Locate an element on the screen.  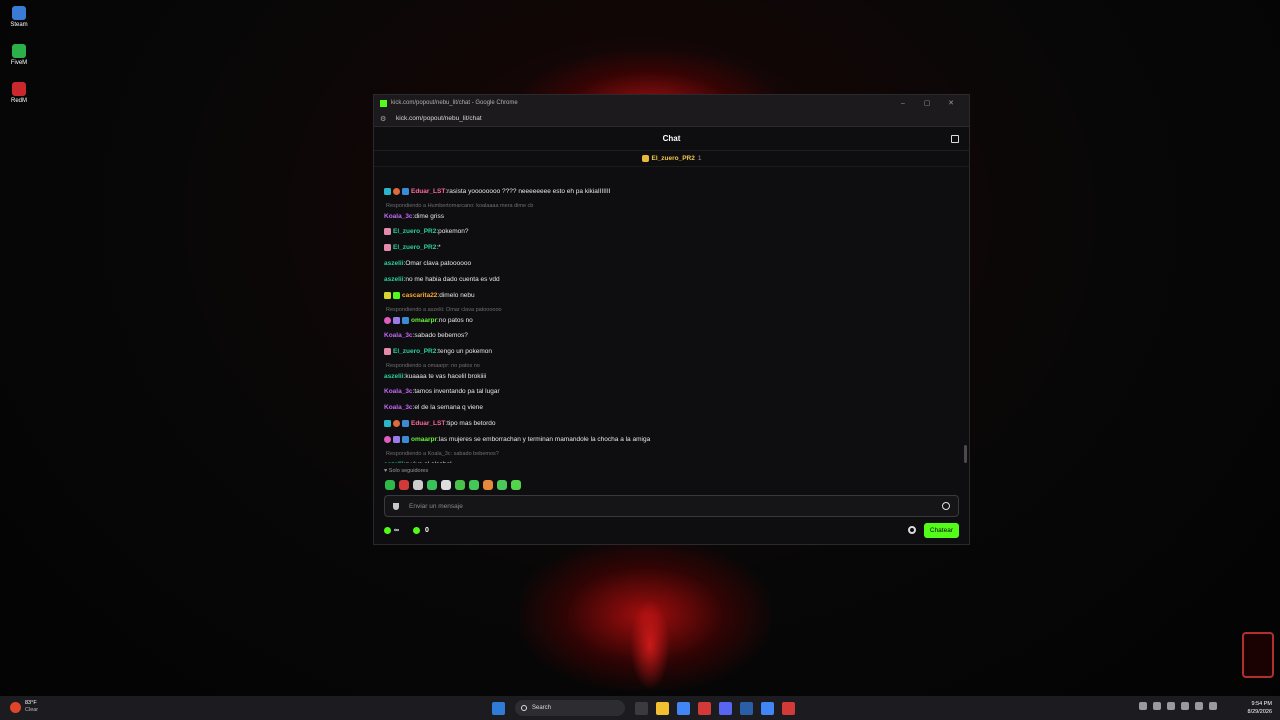
chat-message: El_zuero_PR2: pokemon? is located at coordinates (676, 231).